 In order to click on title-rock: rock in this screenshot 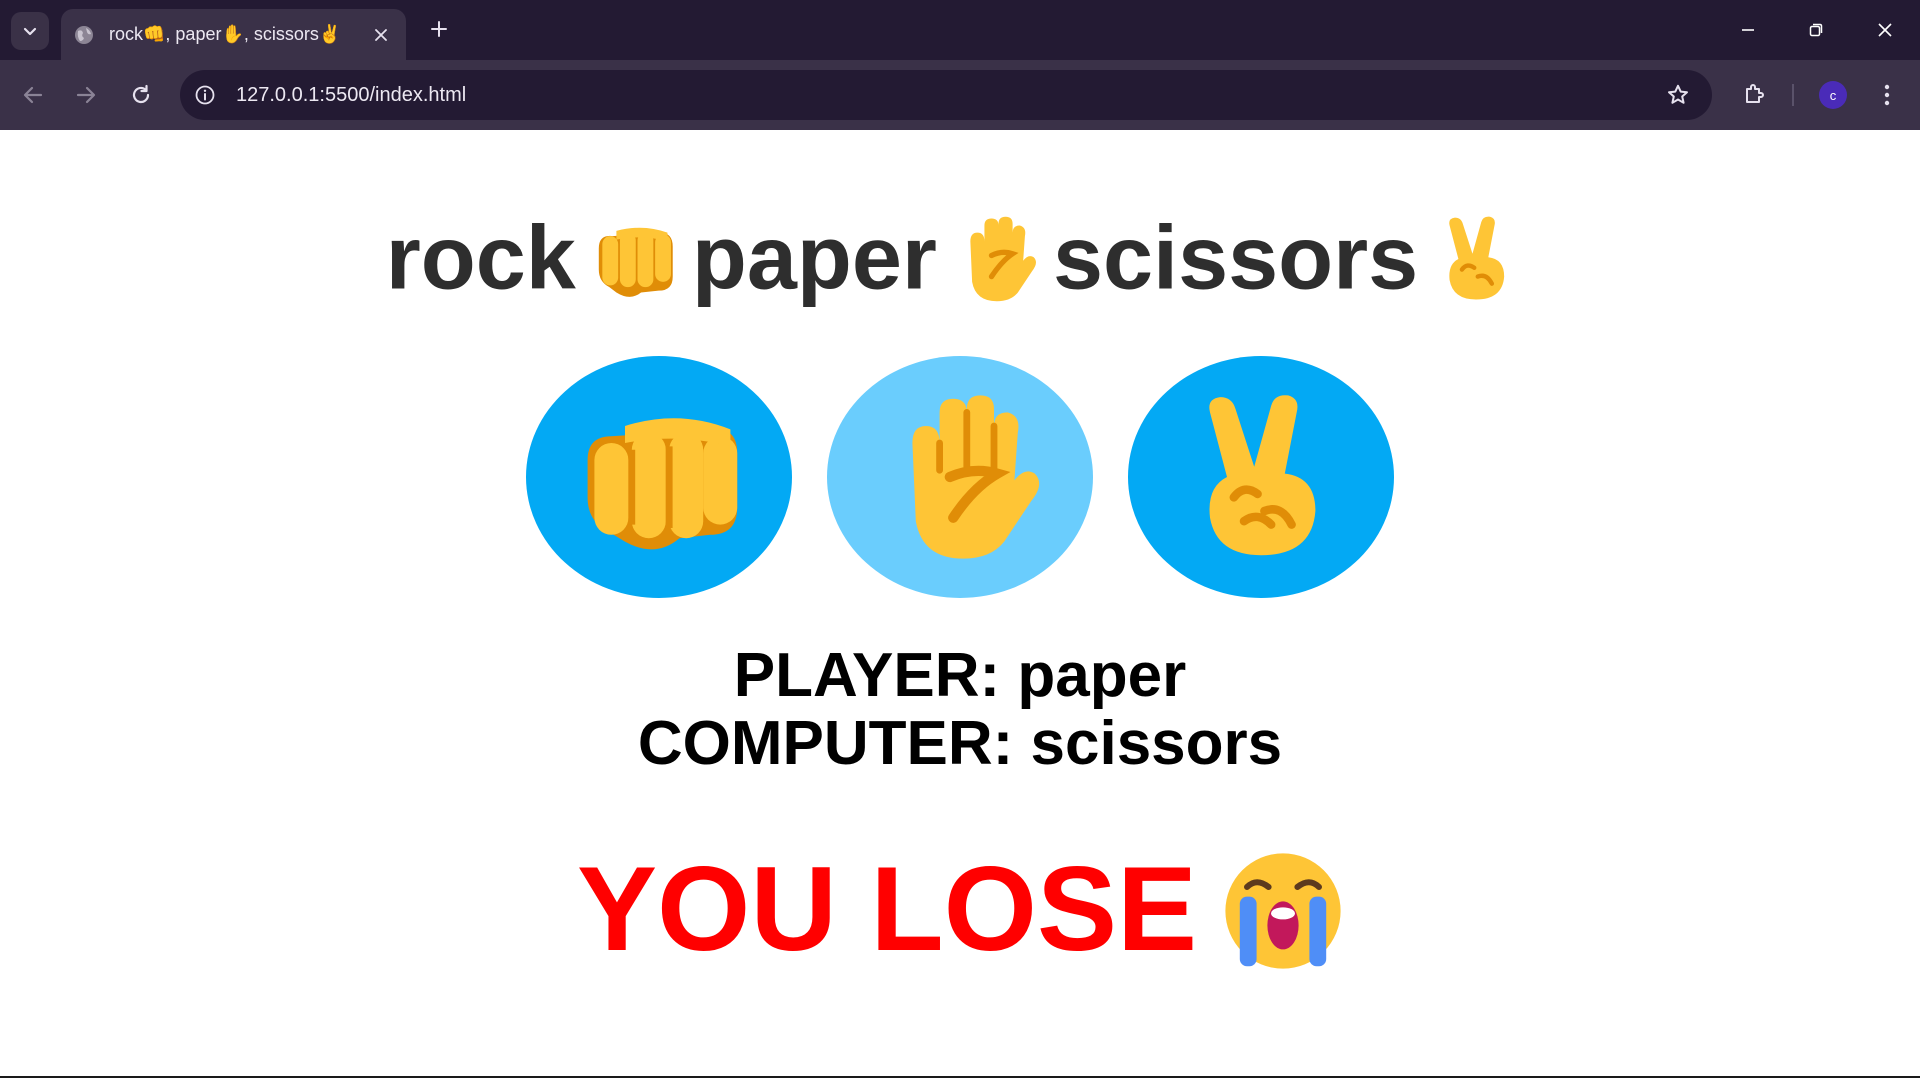, I will do `click(480, 258)`.